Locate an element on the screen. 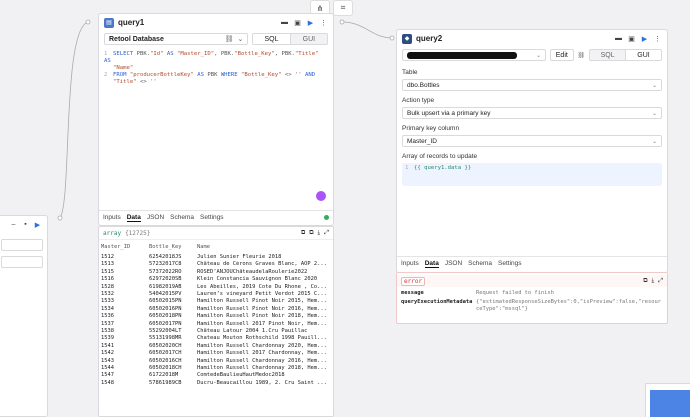  table-row: 1512 62542018JS Julien Sunier Fleurie 2018 is located at coordinates (216, 256).